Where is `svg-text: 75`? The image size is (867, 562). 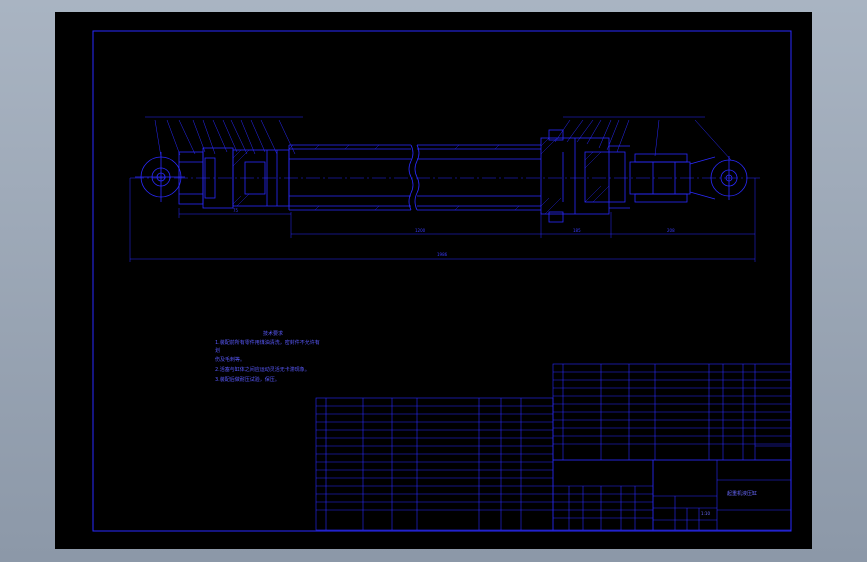
svg-text: 75 is located at coordinates (236, 210).